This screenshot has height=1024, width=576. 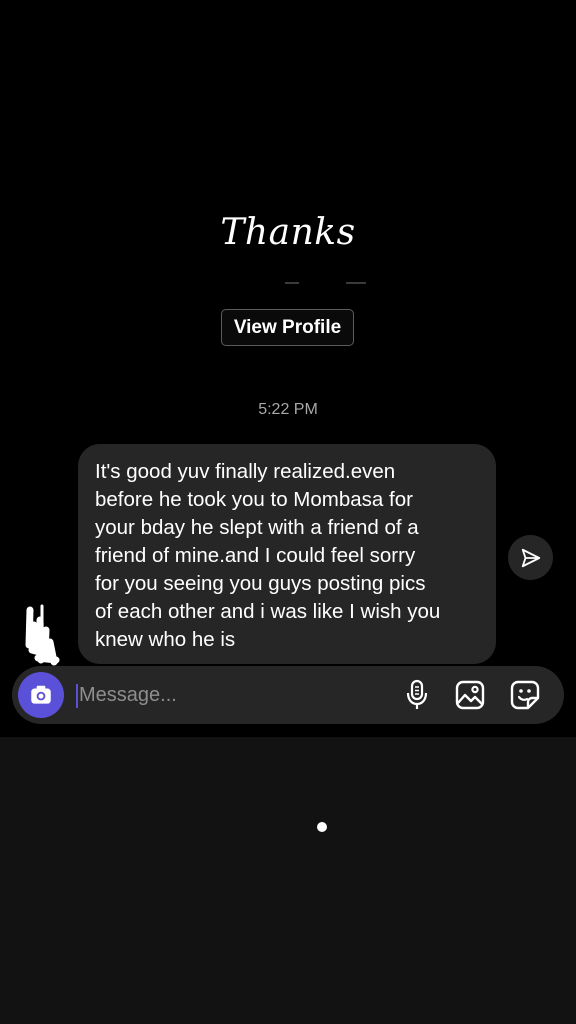 What do you see at coordinates (77, 696) in the screenshot?
I see `text-caret` at bounding box center [77, 696].